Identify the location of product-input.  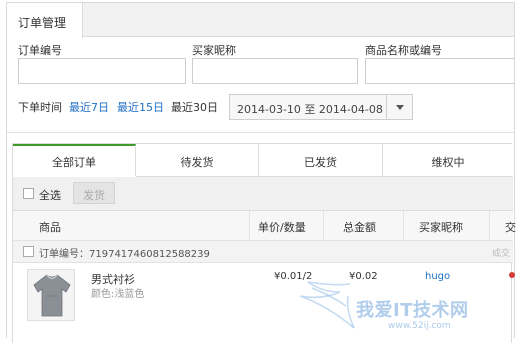
(439, 71).